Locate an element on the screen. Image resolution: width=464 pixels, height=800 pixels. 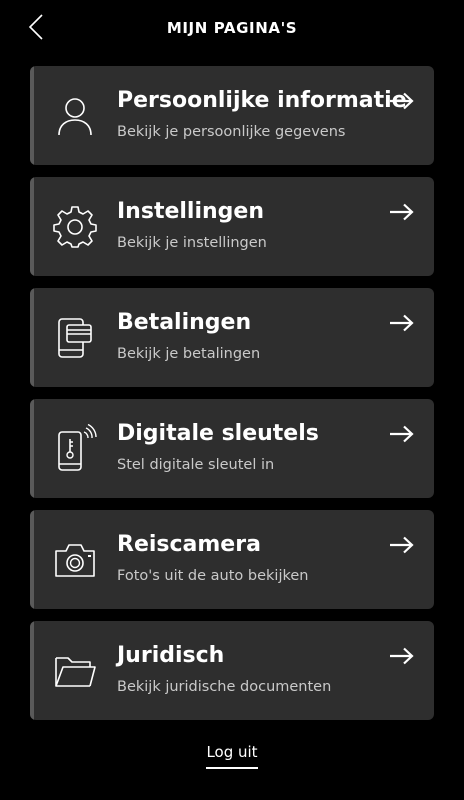
card-title: Reiscamera is located at coordinates (189, 544).